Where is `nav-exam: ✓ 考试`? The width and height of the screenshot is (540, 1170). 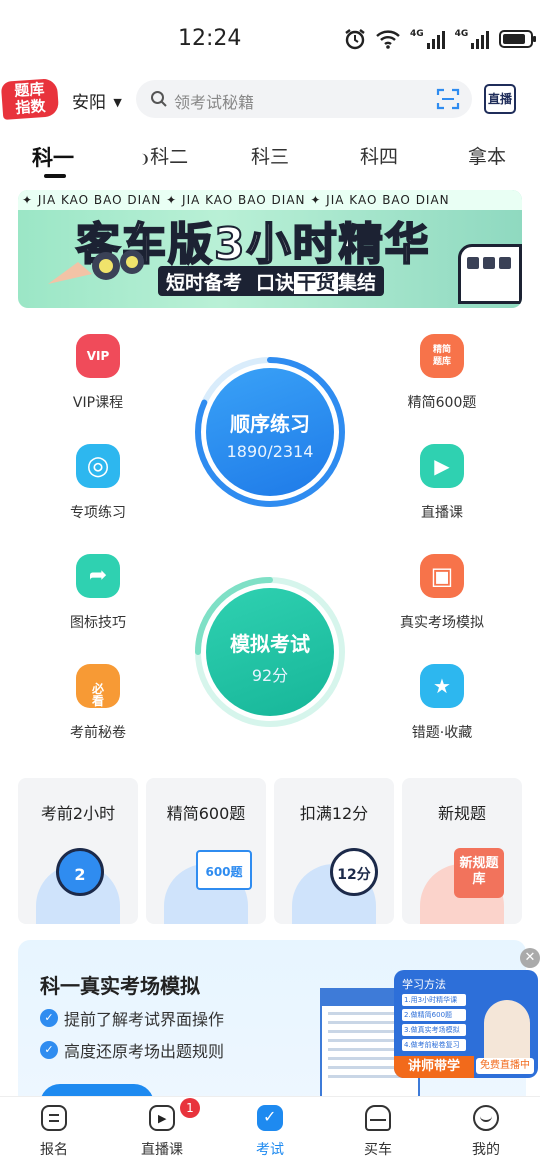
nav-exam: ✓ 考试 is located at coordinates (270, 1132).